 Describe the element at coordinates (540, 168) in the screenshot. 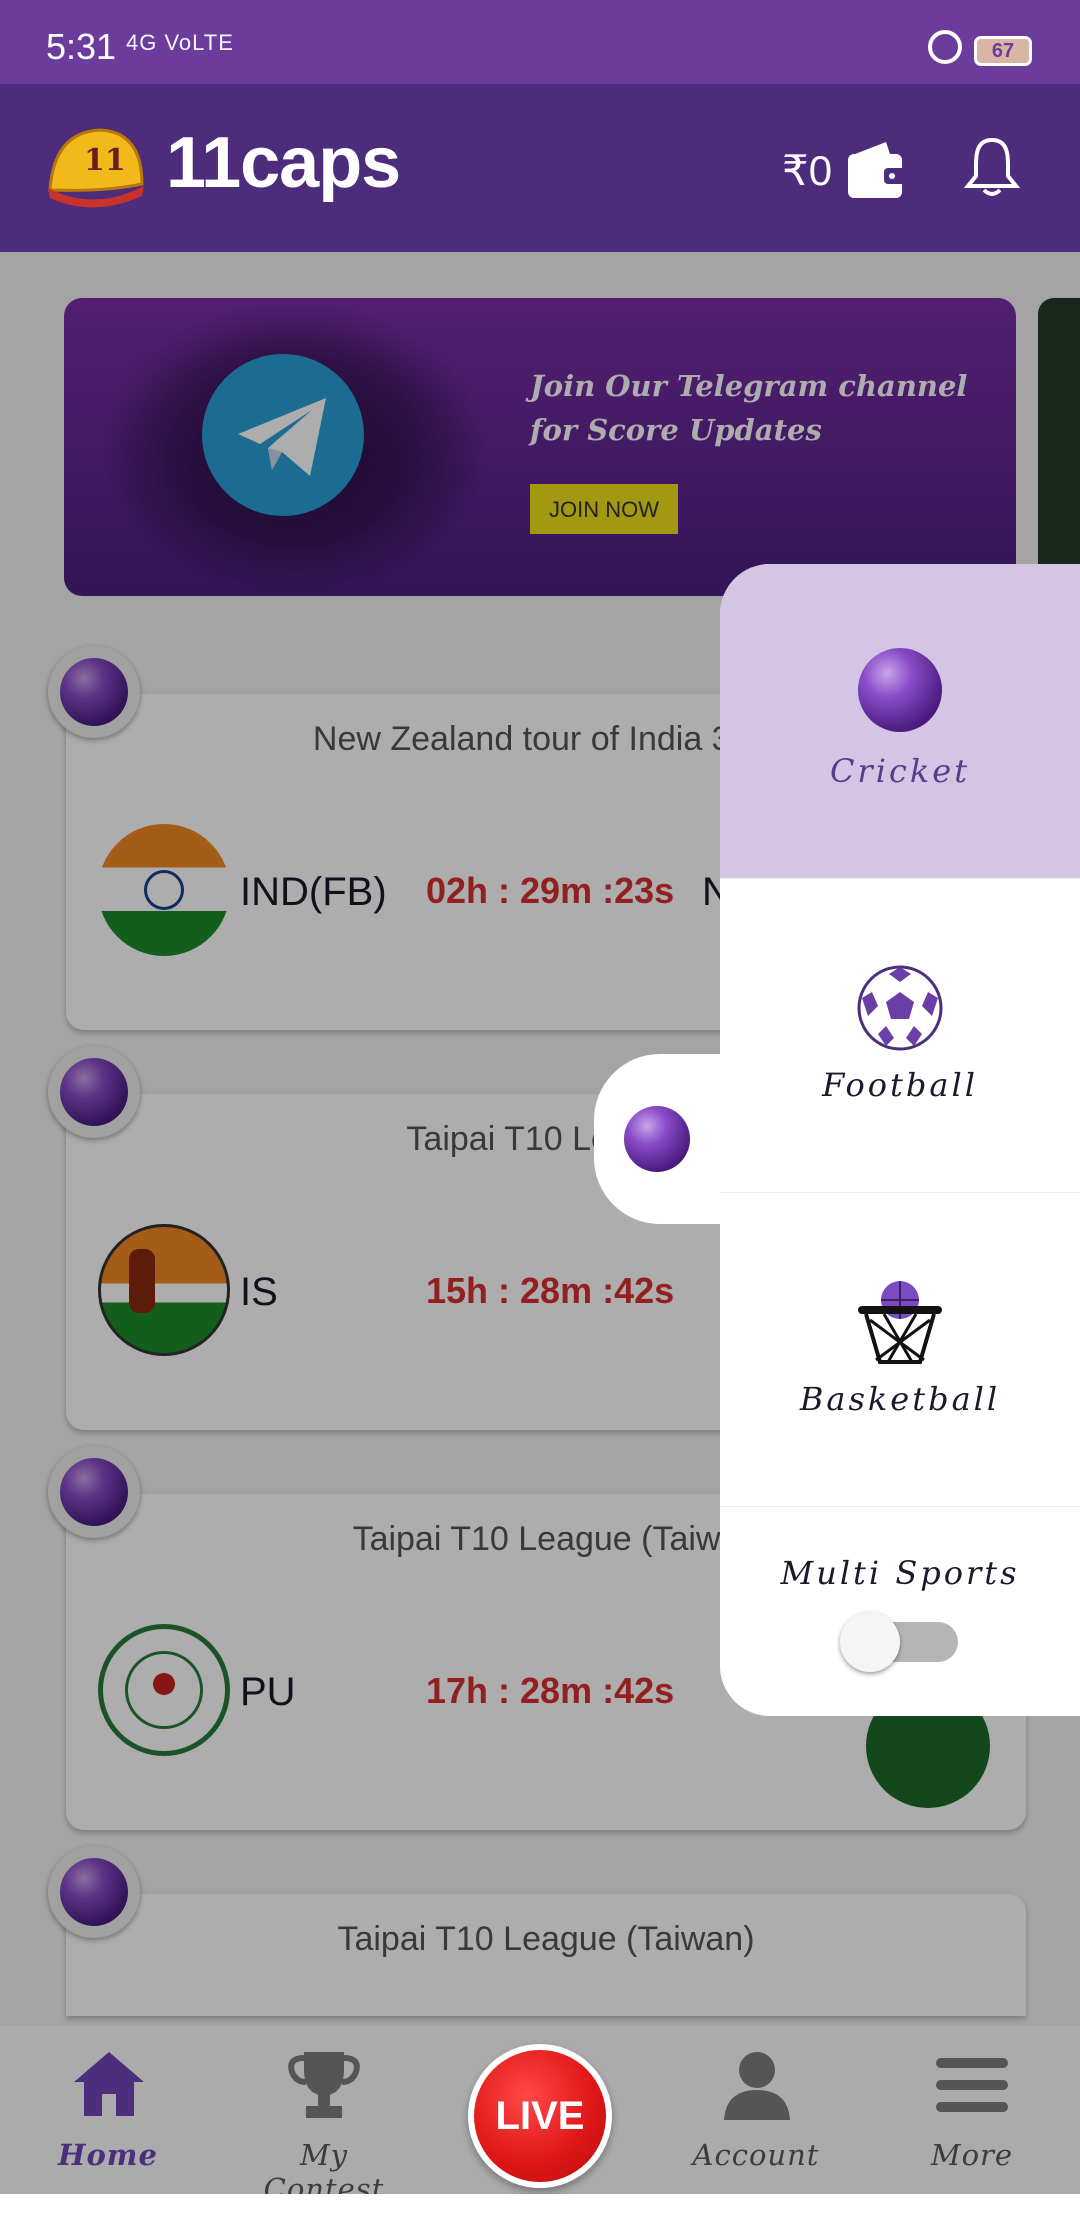

I see `app-header` at that location.